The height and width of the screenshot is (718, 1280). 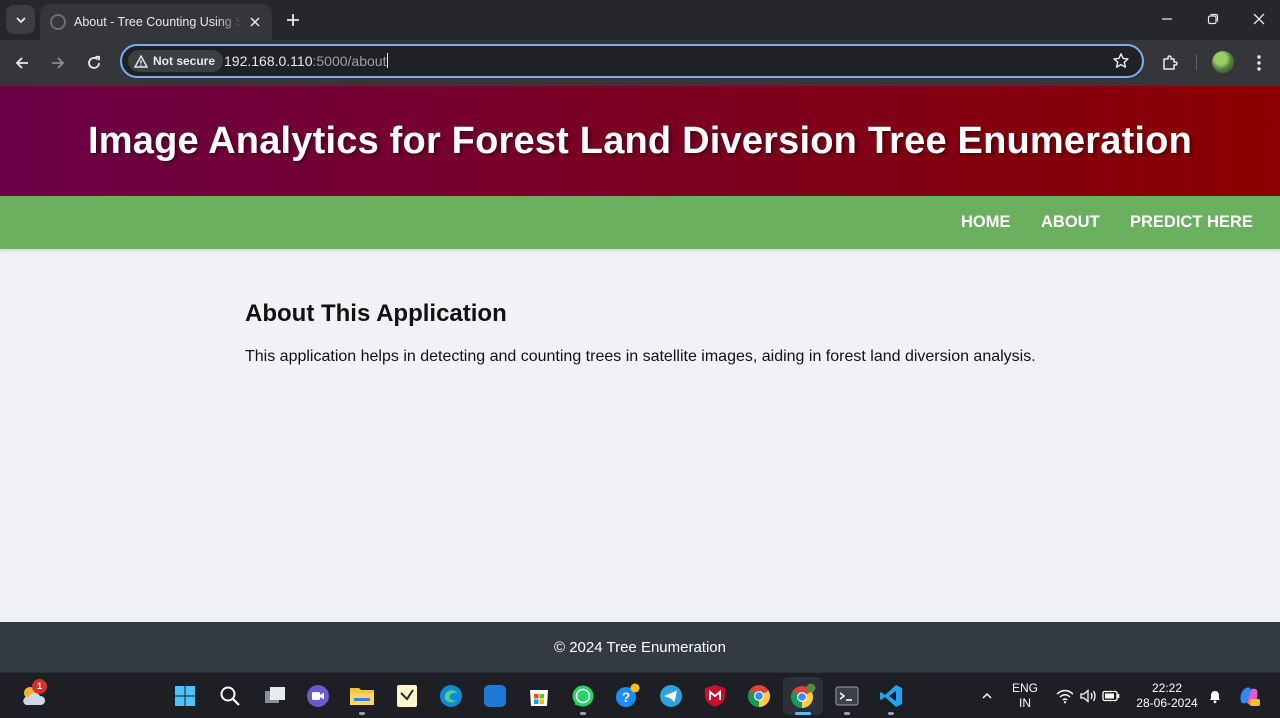 I want to click on browser-tab-active: About - Tree Counting Using Sa, so click(x=156, y=22).